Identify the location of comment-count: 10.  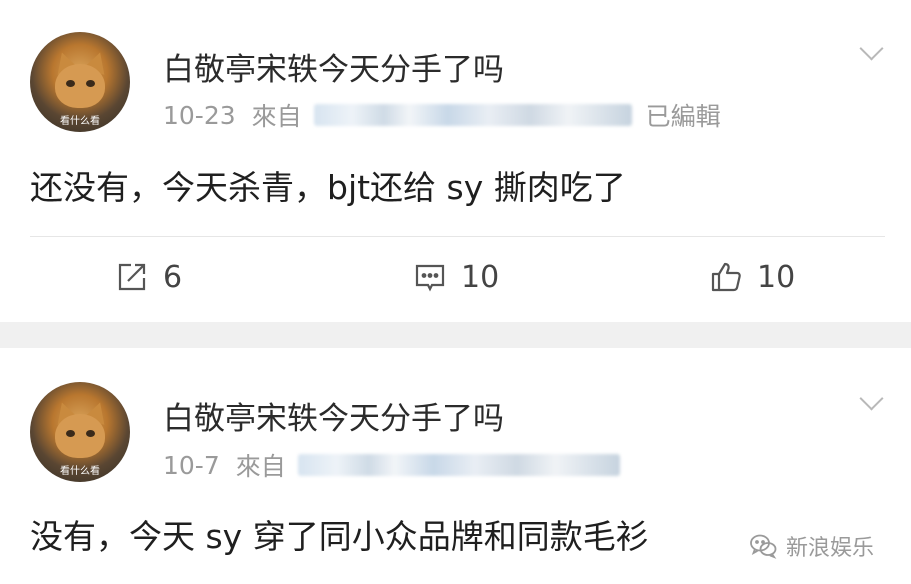
(480, 277).